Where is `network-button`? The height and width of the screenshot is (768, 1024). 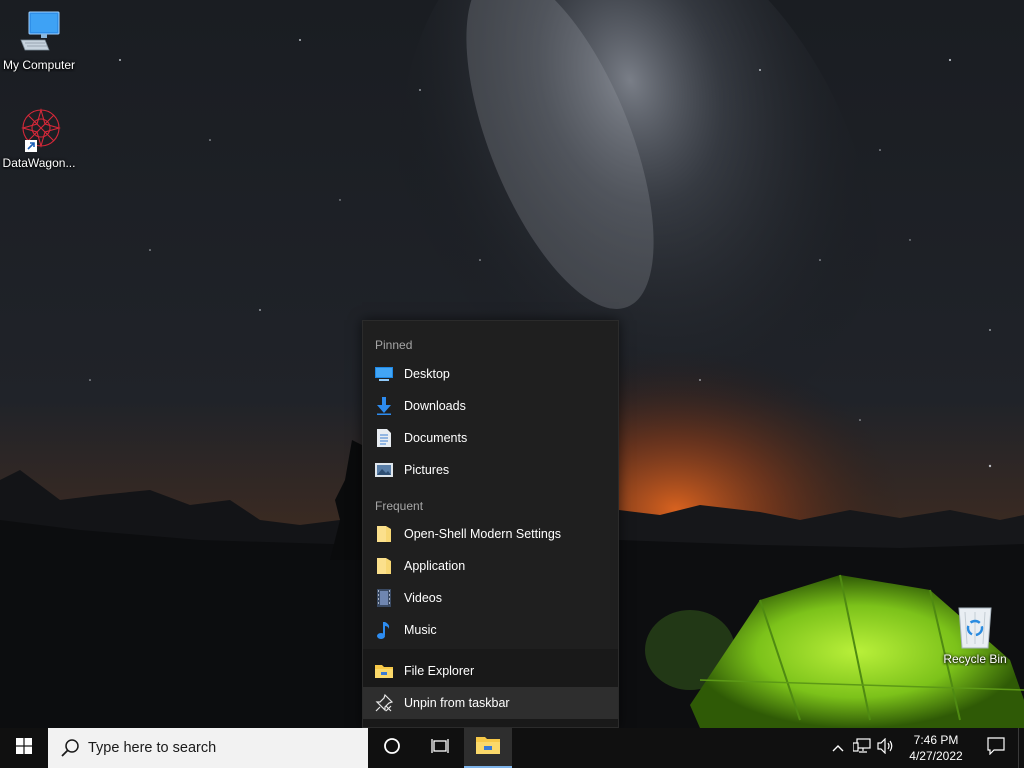 network-button is located at coordinates (862, 748).